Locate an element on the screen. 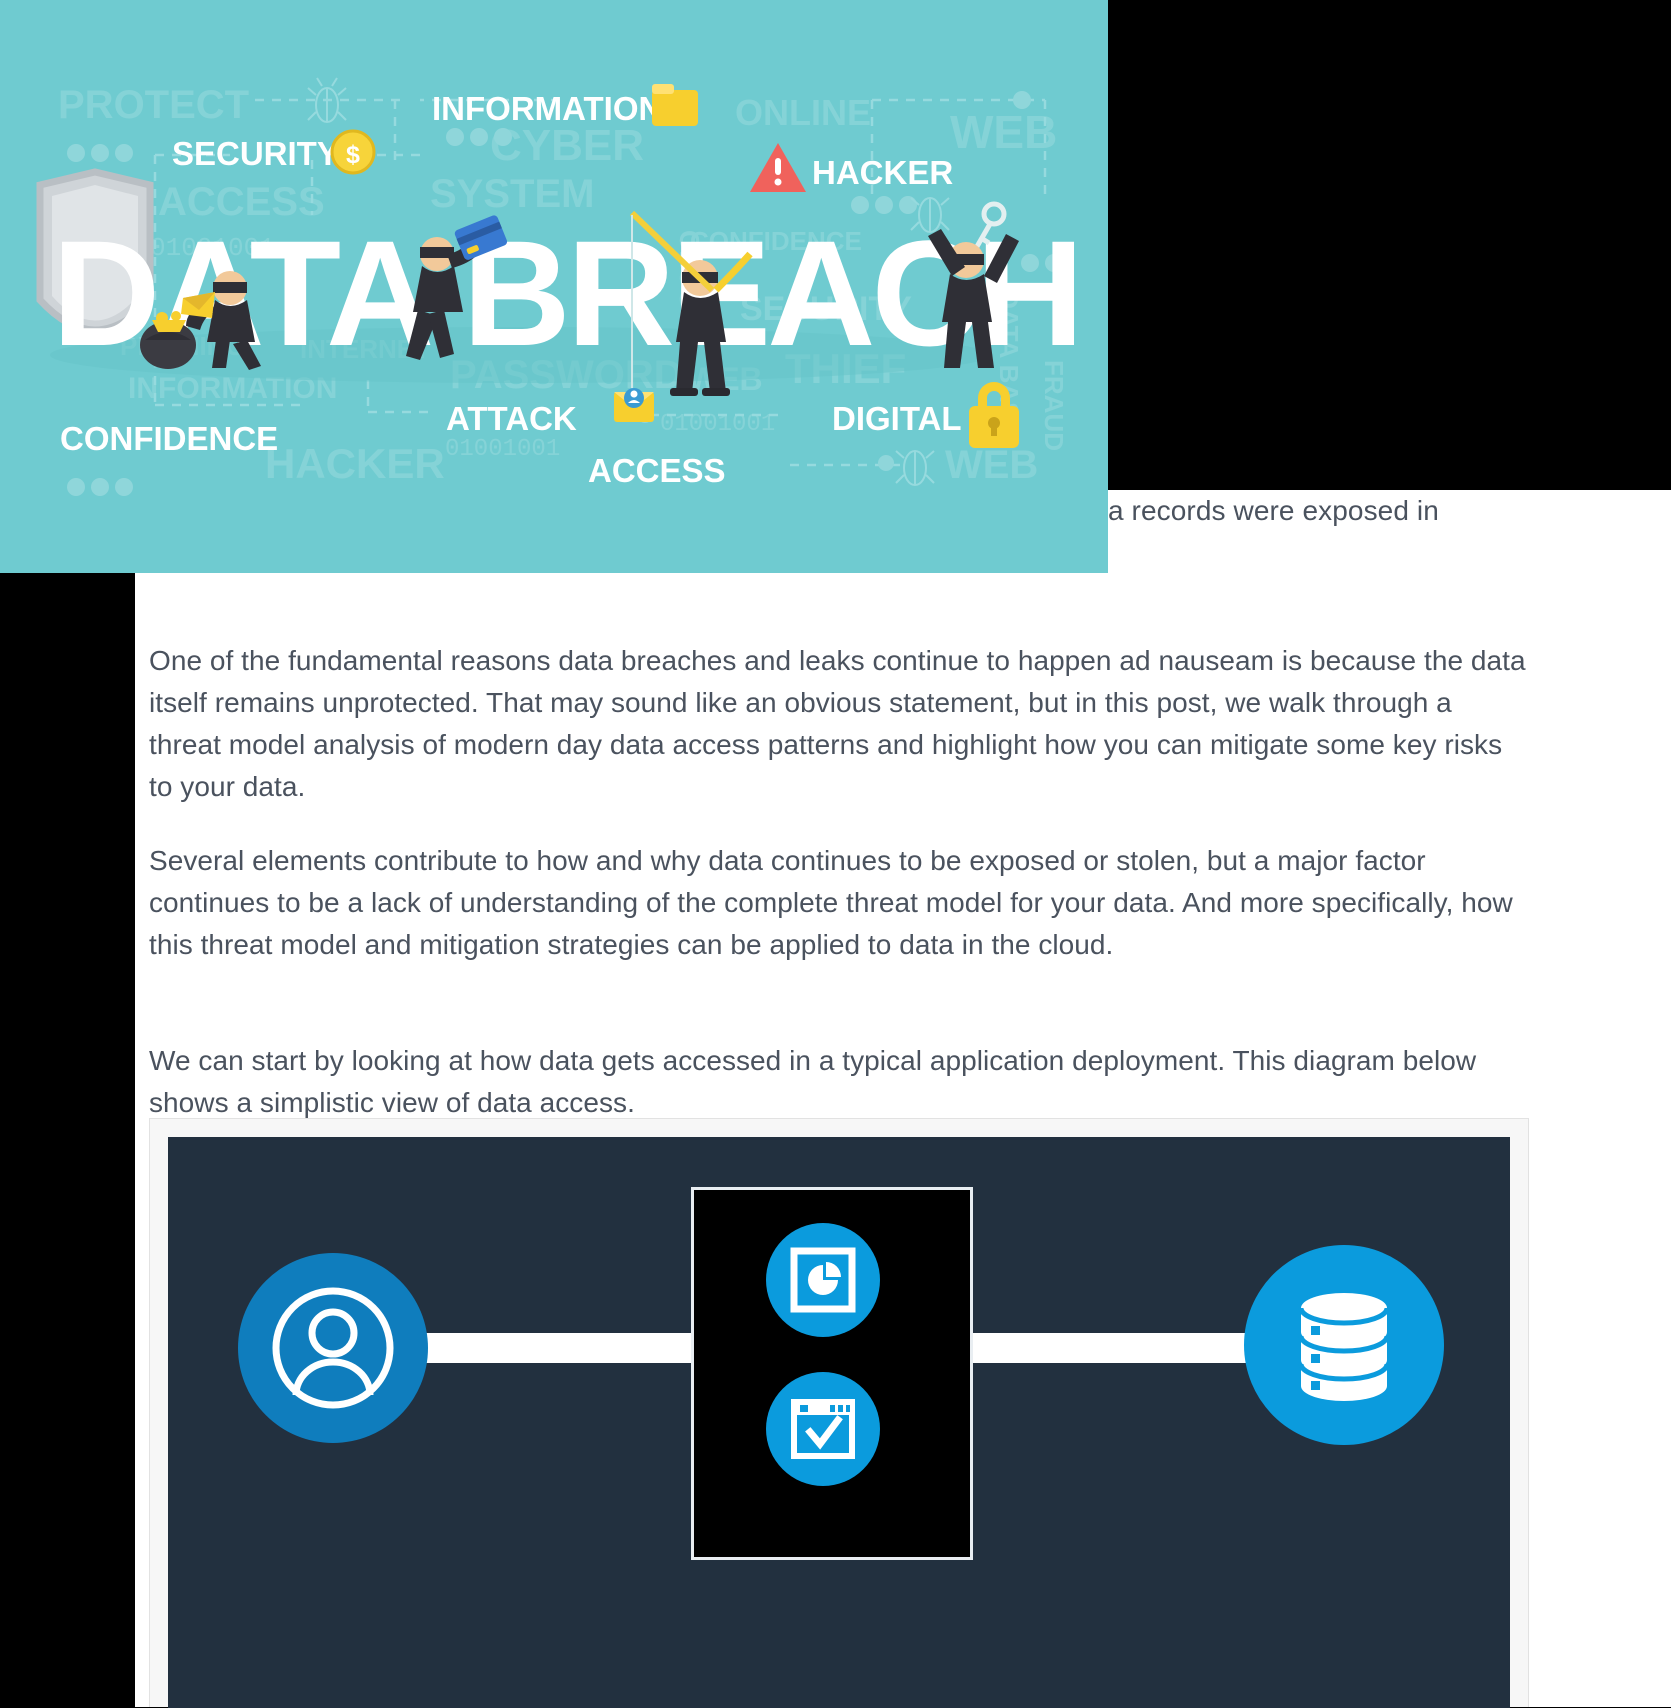 Image resolution: width=1671 pixels, height=1708 pixels. exposed-records-fragment: a records were exposed in is located at coordinates (1273, 510).